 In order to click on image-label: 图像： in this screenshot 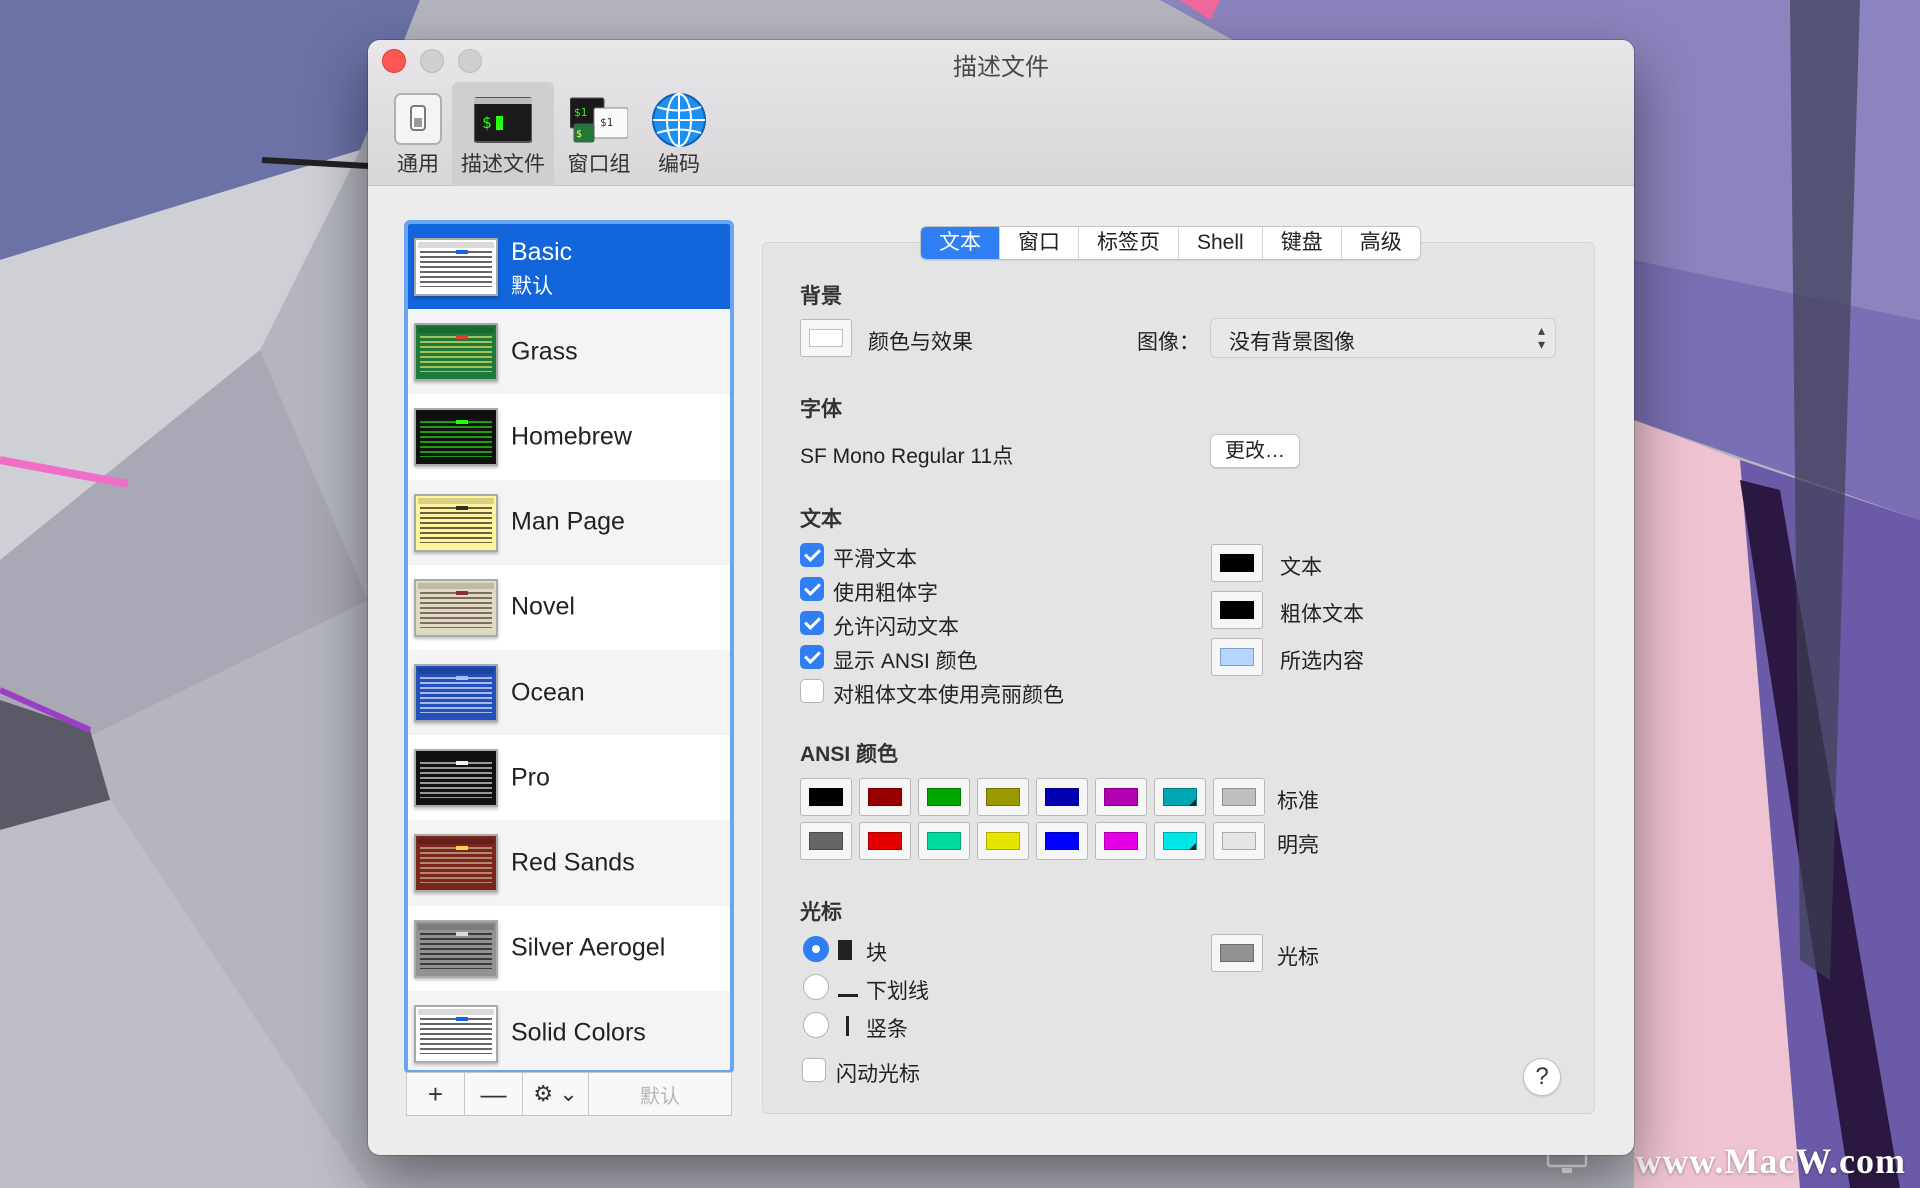, I will do `click(1168, 342)`.